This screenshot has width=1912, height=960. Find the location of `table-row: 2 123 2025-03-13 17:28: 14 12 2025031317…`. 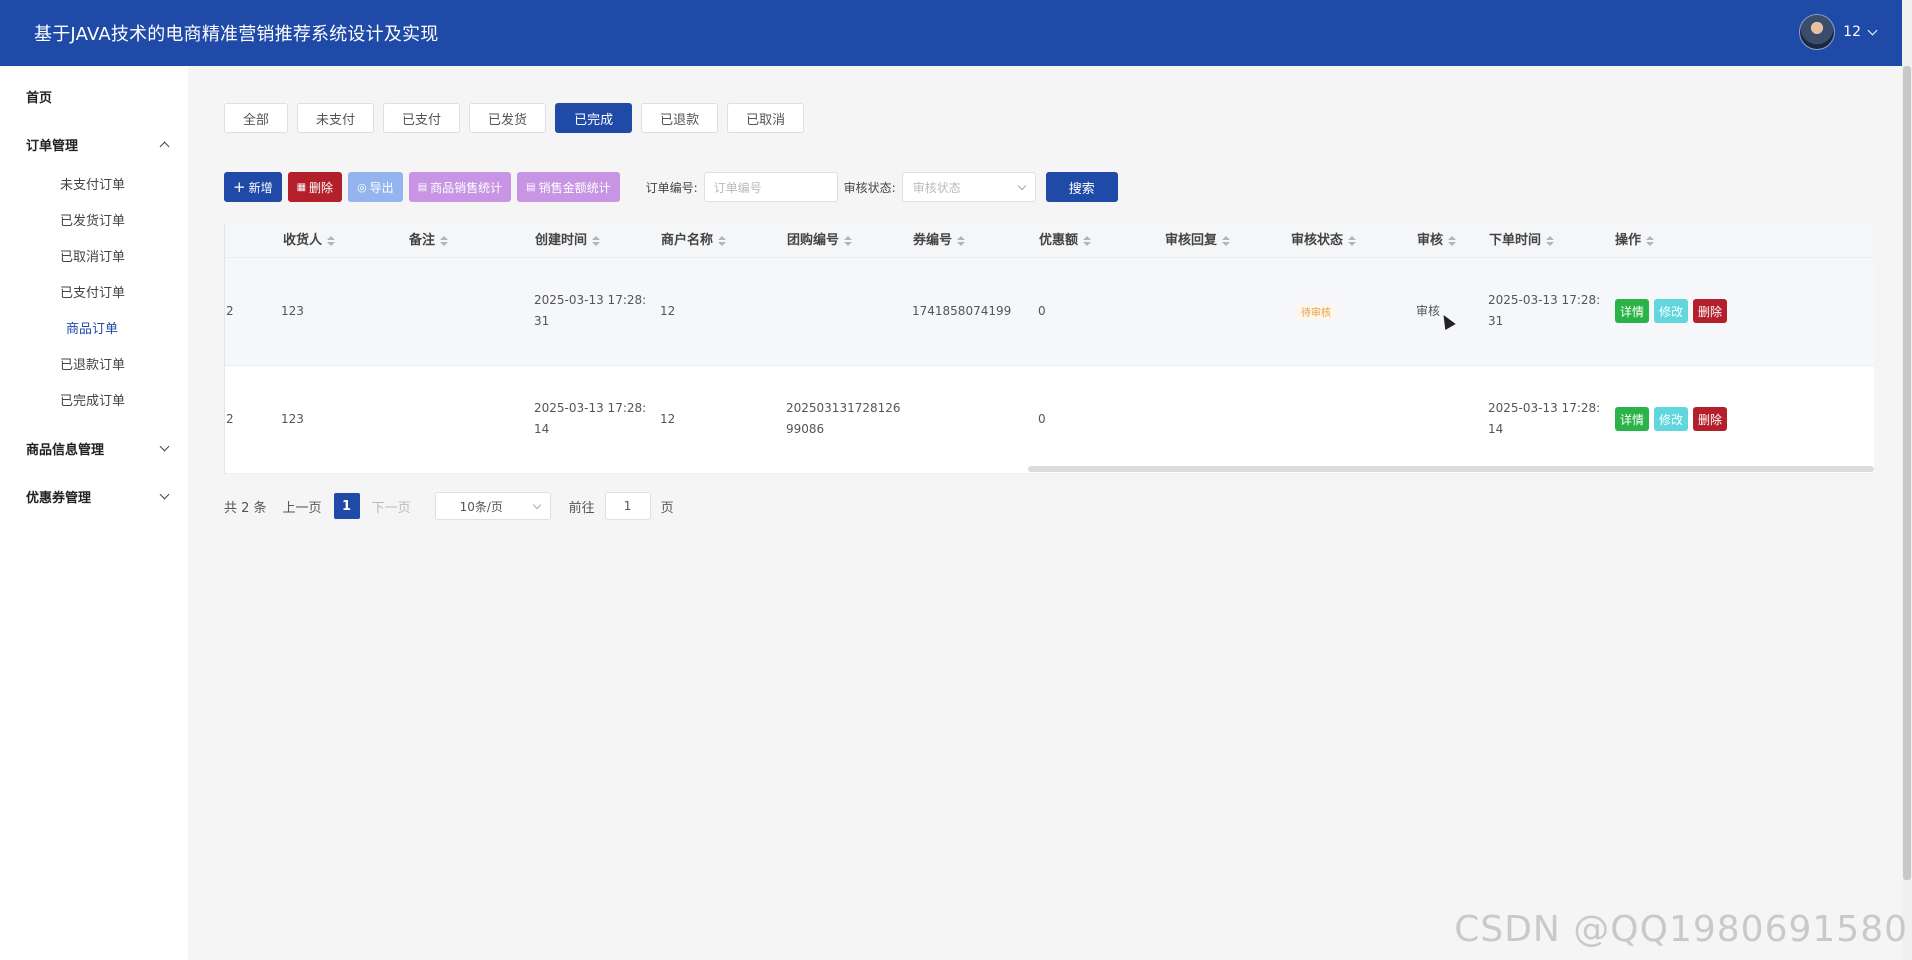

table-row: 2 123 2025-03-13 17:28: 14 12 2025031317… is located at coordinates (1049, 420).